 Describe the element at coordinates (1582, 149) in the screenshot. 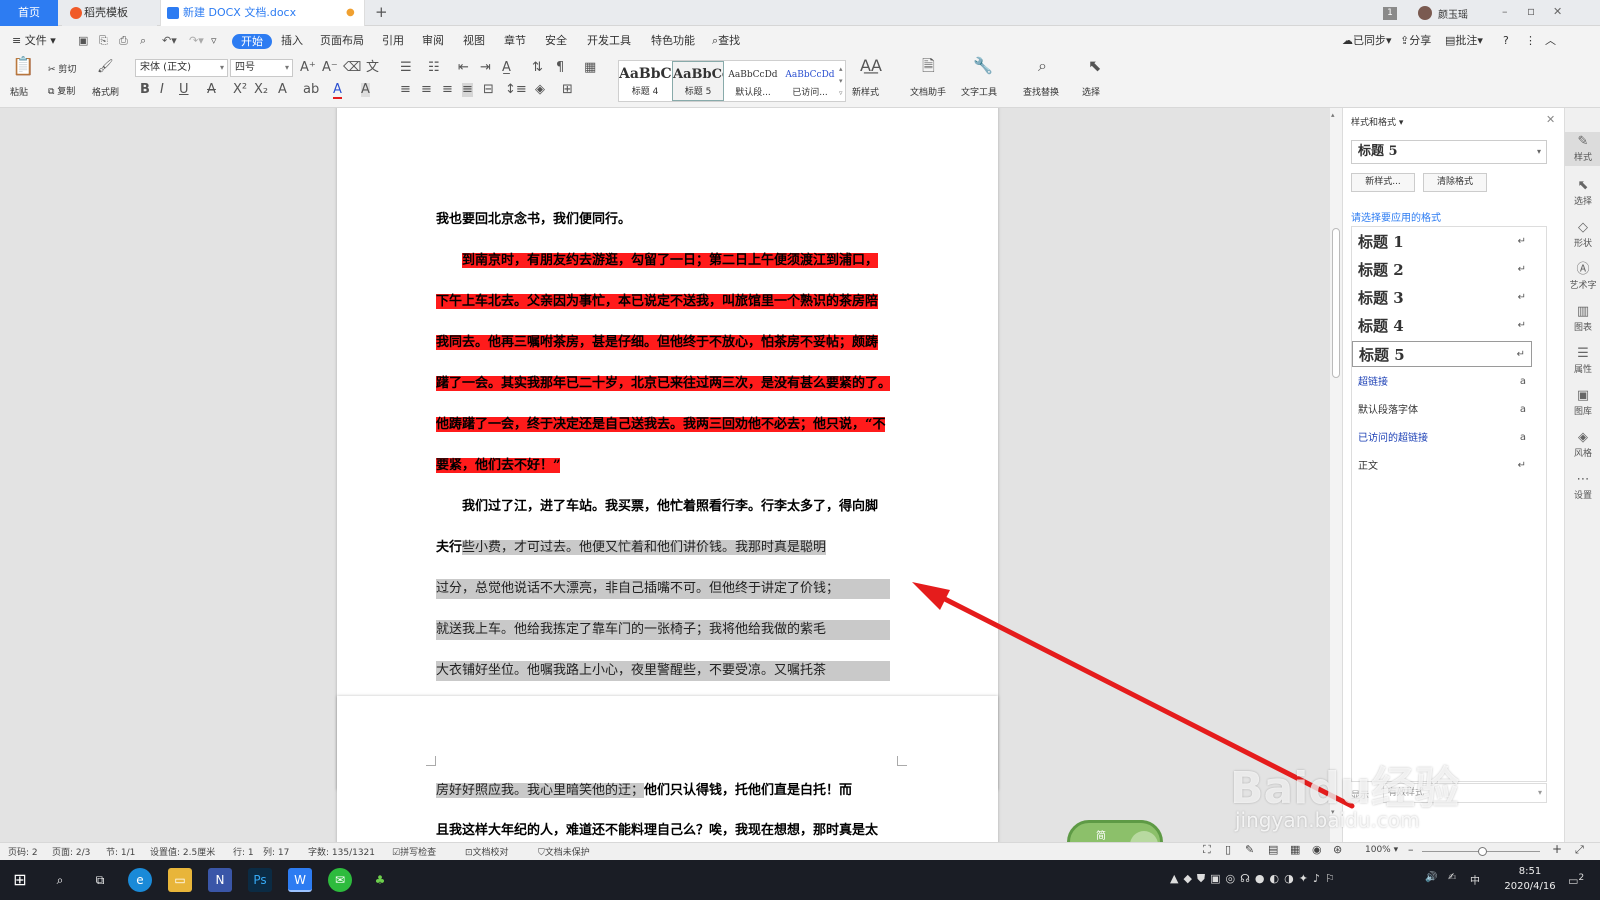

I see `pane-button: ✎ 样式` at that location.